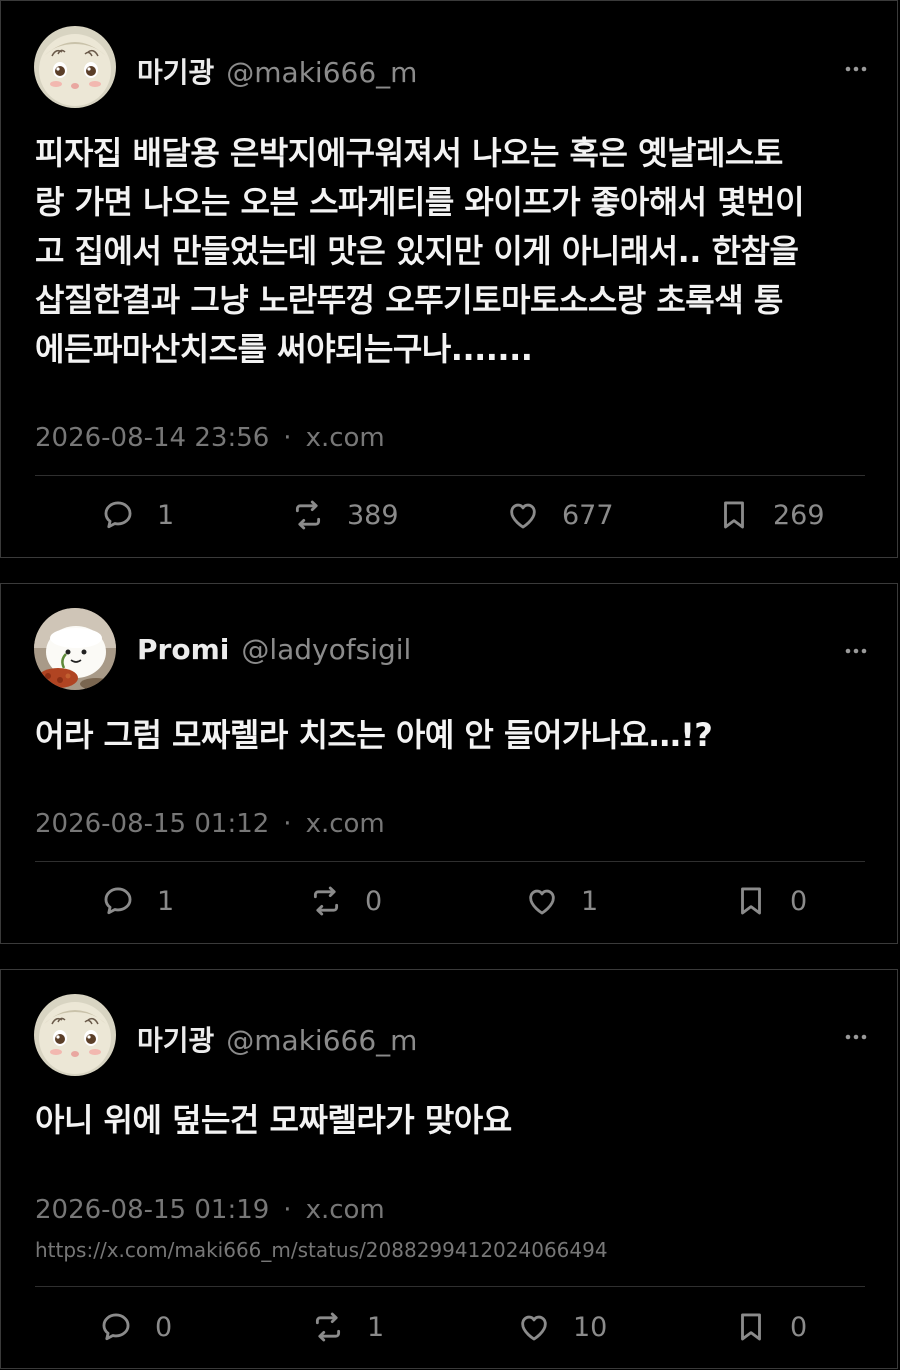 The width and height of the screenshot is (900, 1370). What do you see at coordinates (374, 901) in the screenshot?
I see `repost-count: 0` at bounding box center [374, 901].